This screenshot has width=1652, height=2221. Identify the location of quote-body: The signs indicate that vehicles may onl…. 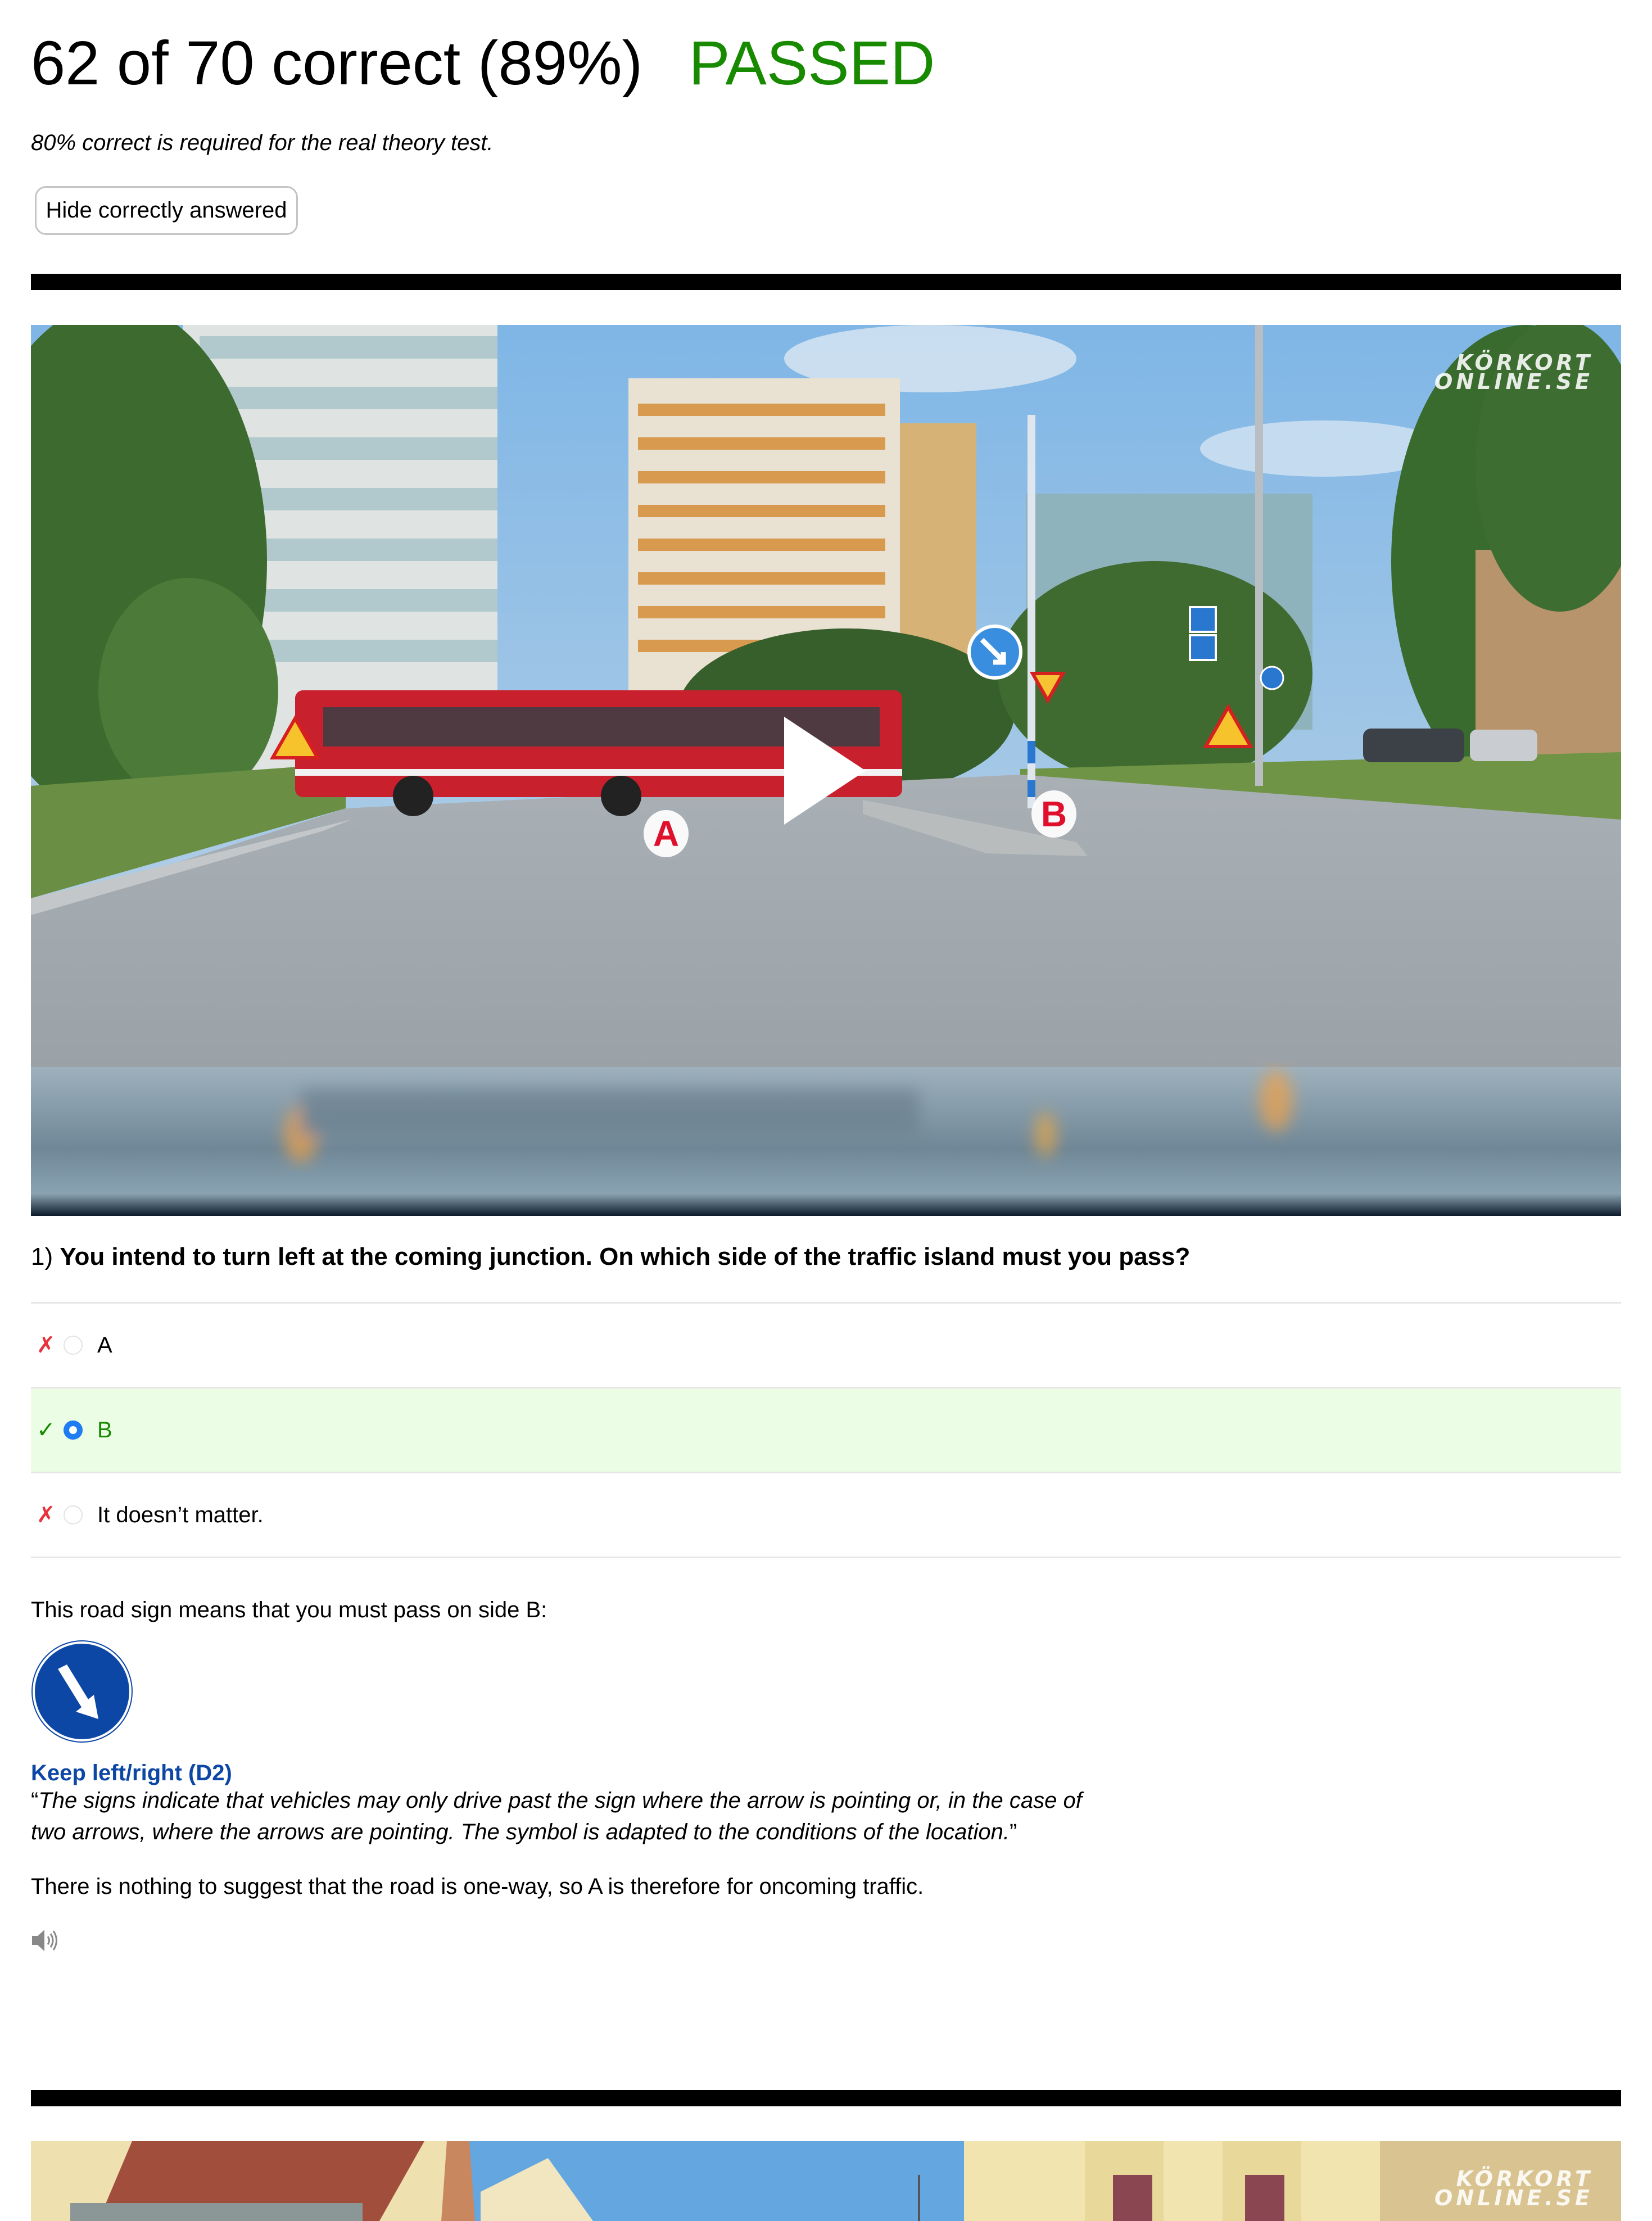
(556, 1816).